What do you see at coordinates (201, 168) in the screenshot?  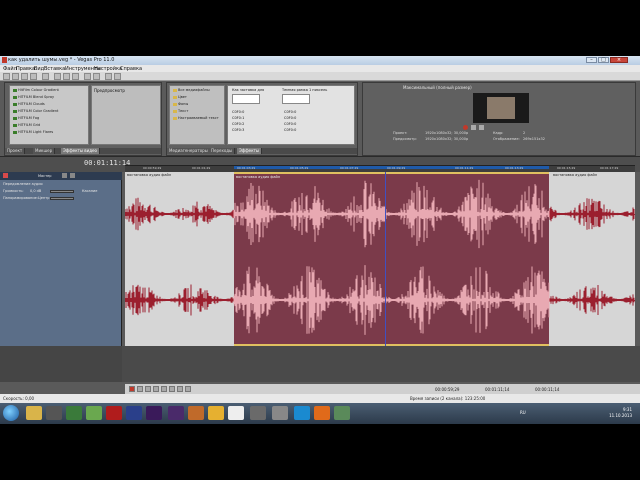 I see `ruler-tick-label: 00:01:01;29` at bounding box center [201, 168].